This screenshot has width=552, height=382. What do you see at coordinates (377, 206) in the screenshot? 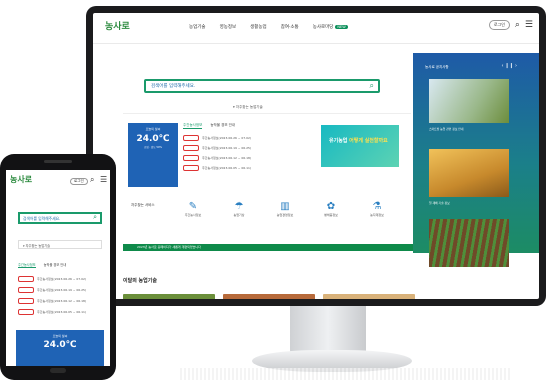
I see `bottle-icon: ⚗` at bounding box center [377, 206].